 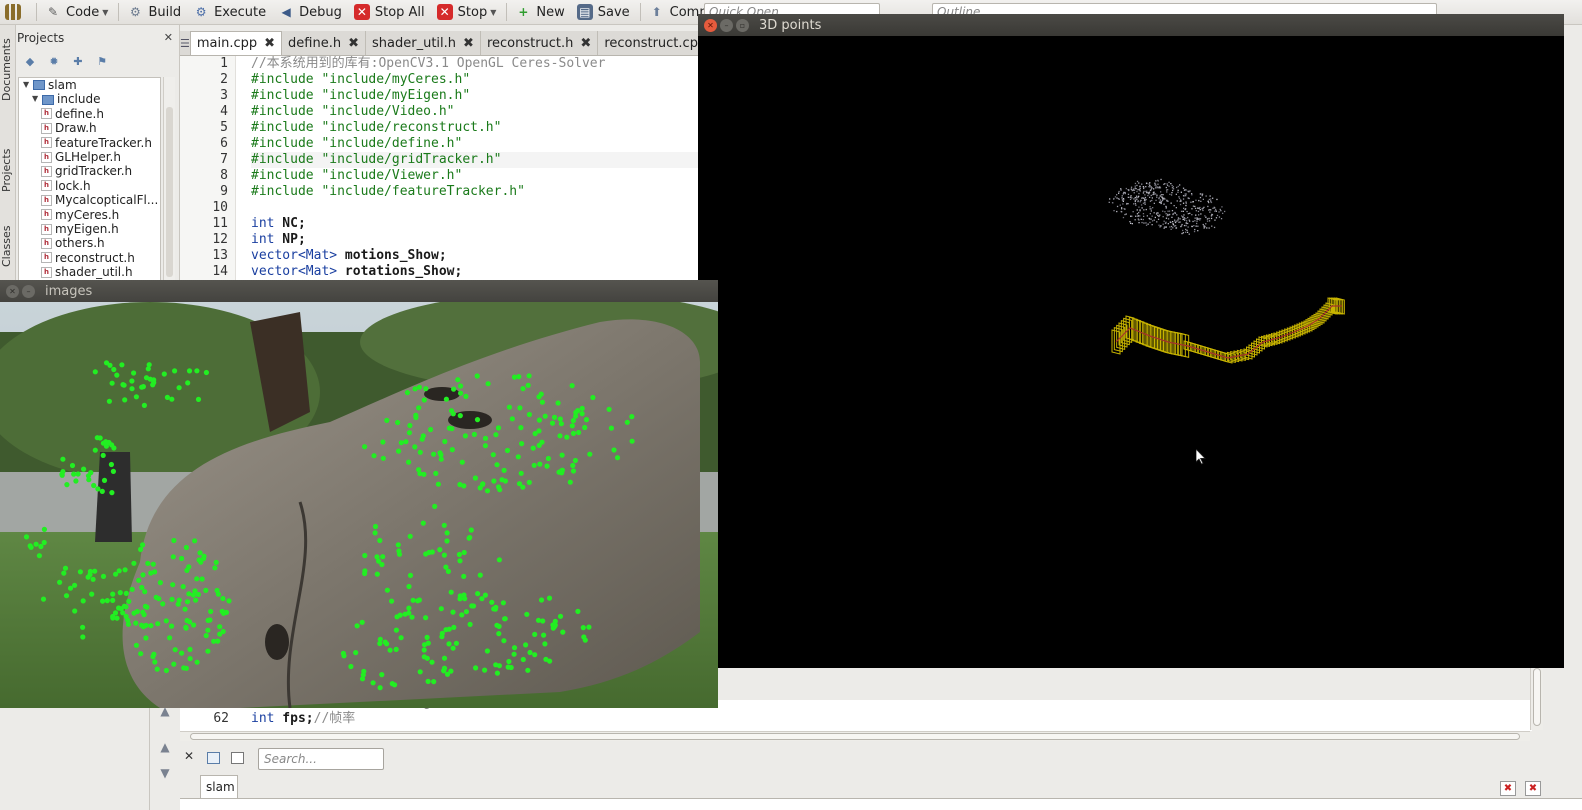 What do you see at coordinates (89, 99) in the screenshot?
I see `tree-item-folder: ▼ include` at bounding box center [89, 99].